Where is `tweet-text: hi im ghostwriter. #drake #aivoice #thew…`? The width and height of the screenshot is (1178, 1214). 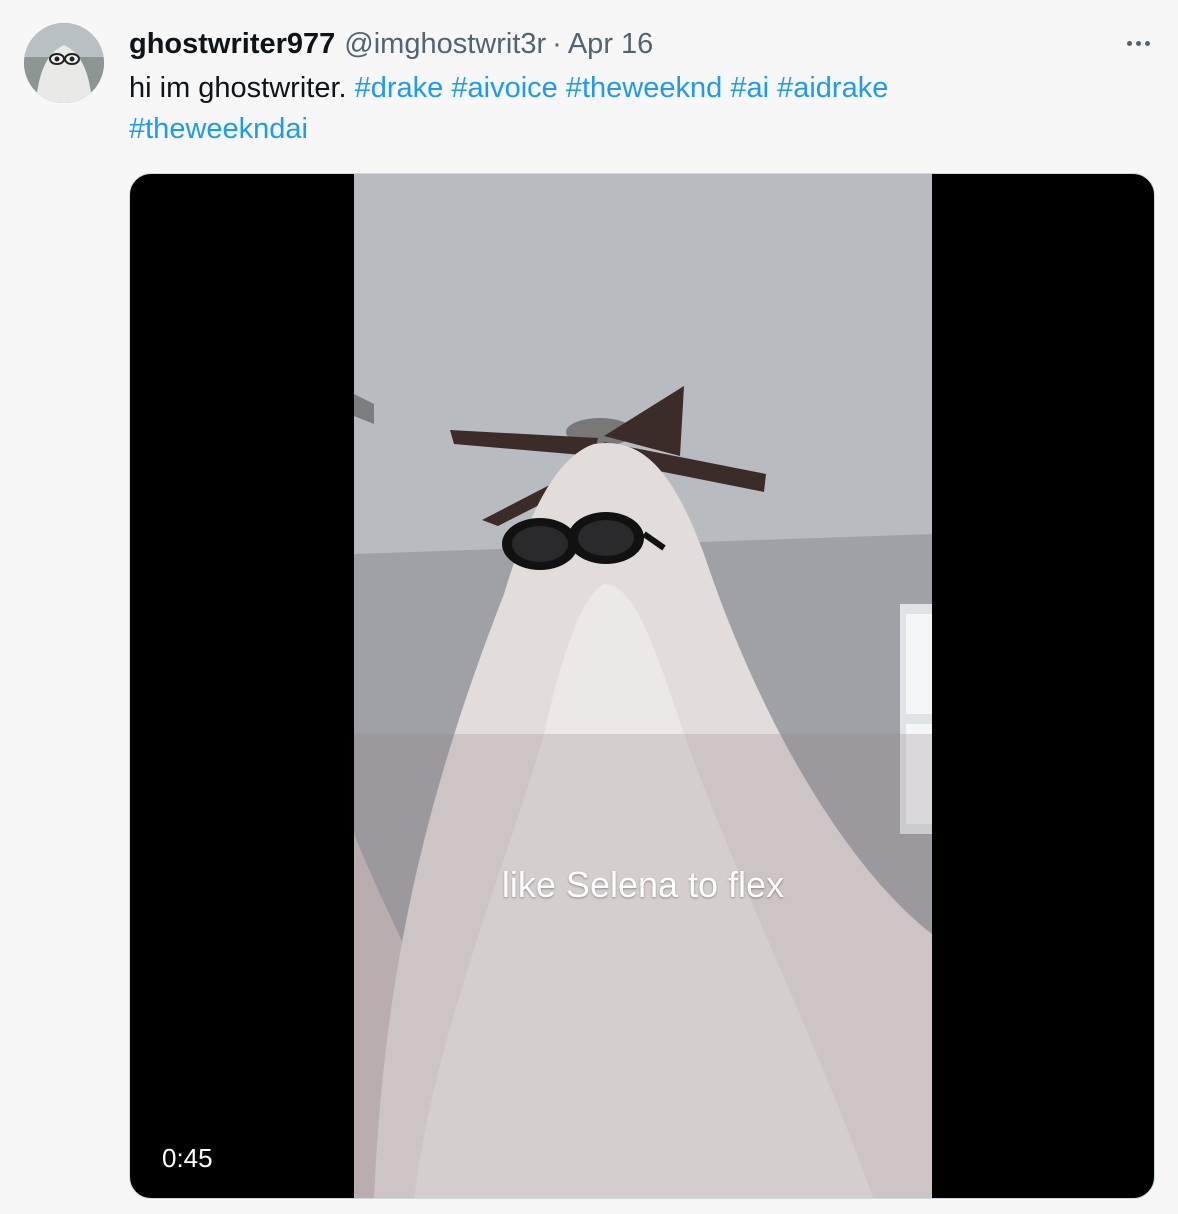 tweet-text: hi im ghostwriter. #drake #aivoice #thew… is located at coordinates (629, 109).